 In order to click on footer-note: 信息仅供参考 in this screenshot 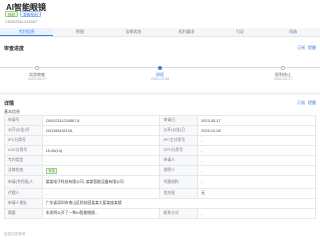, I will do `click(15, 234)`.